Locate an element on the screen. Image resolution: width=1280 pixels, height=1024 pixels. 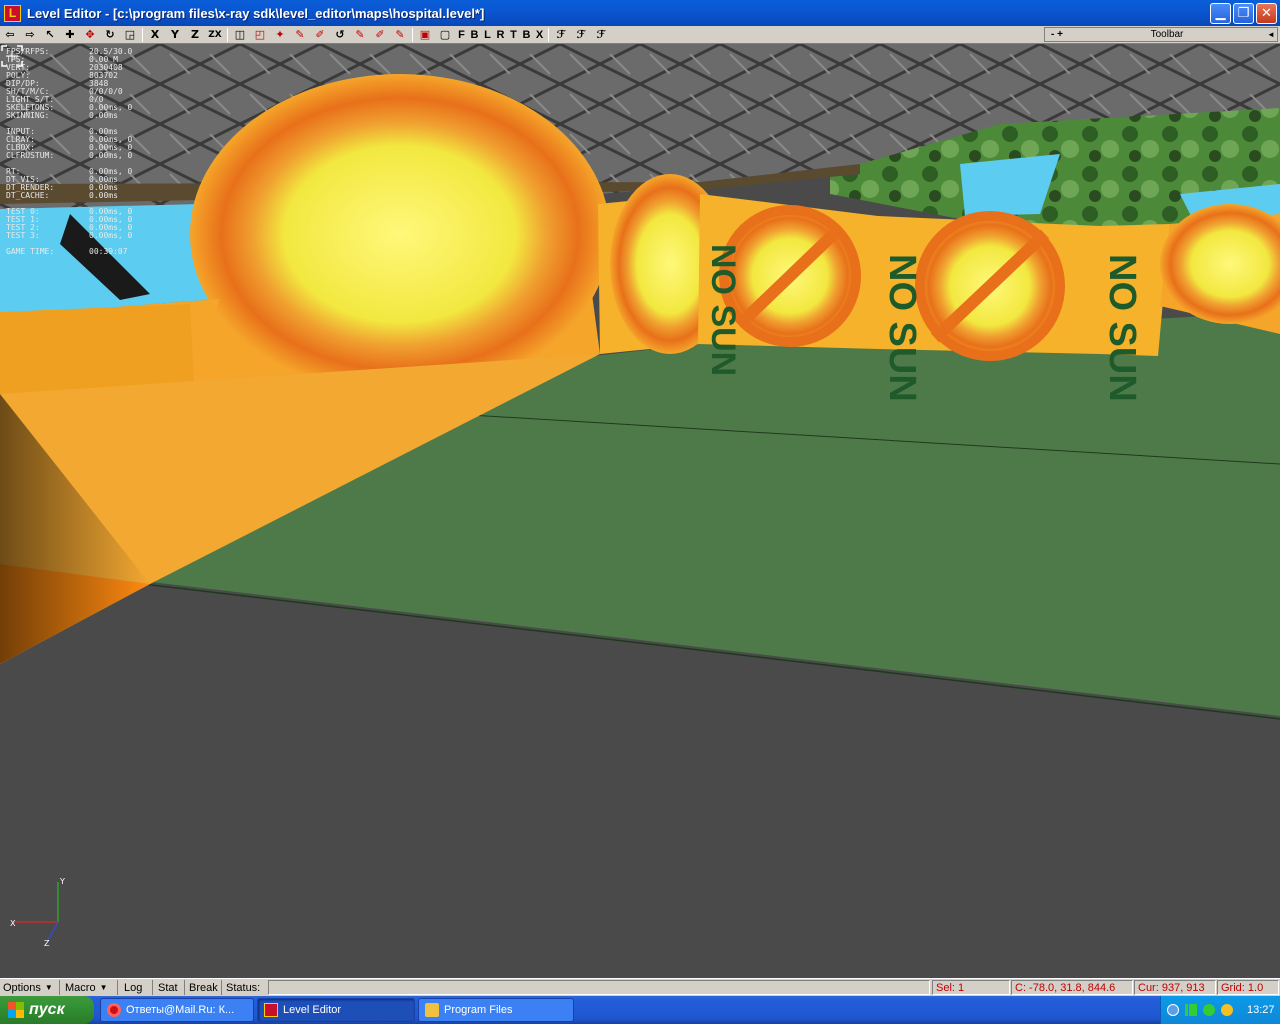
axis-z-button: Z is located at coordinates (195, 35).